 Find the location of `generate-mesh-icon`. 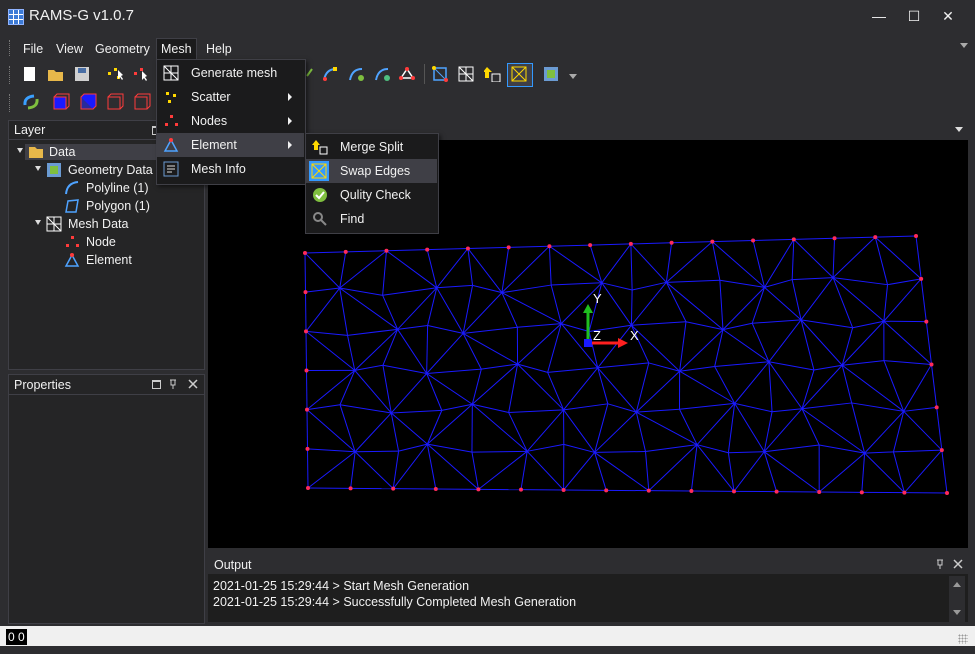

generate-mesh-icon is located at coordinates (467, 74).